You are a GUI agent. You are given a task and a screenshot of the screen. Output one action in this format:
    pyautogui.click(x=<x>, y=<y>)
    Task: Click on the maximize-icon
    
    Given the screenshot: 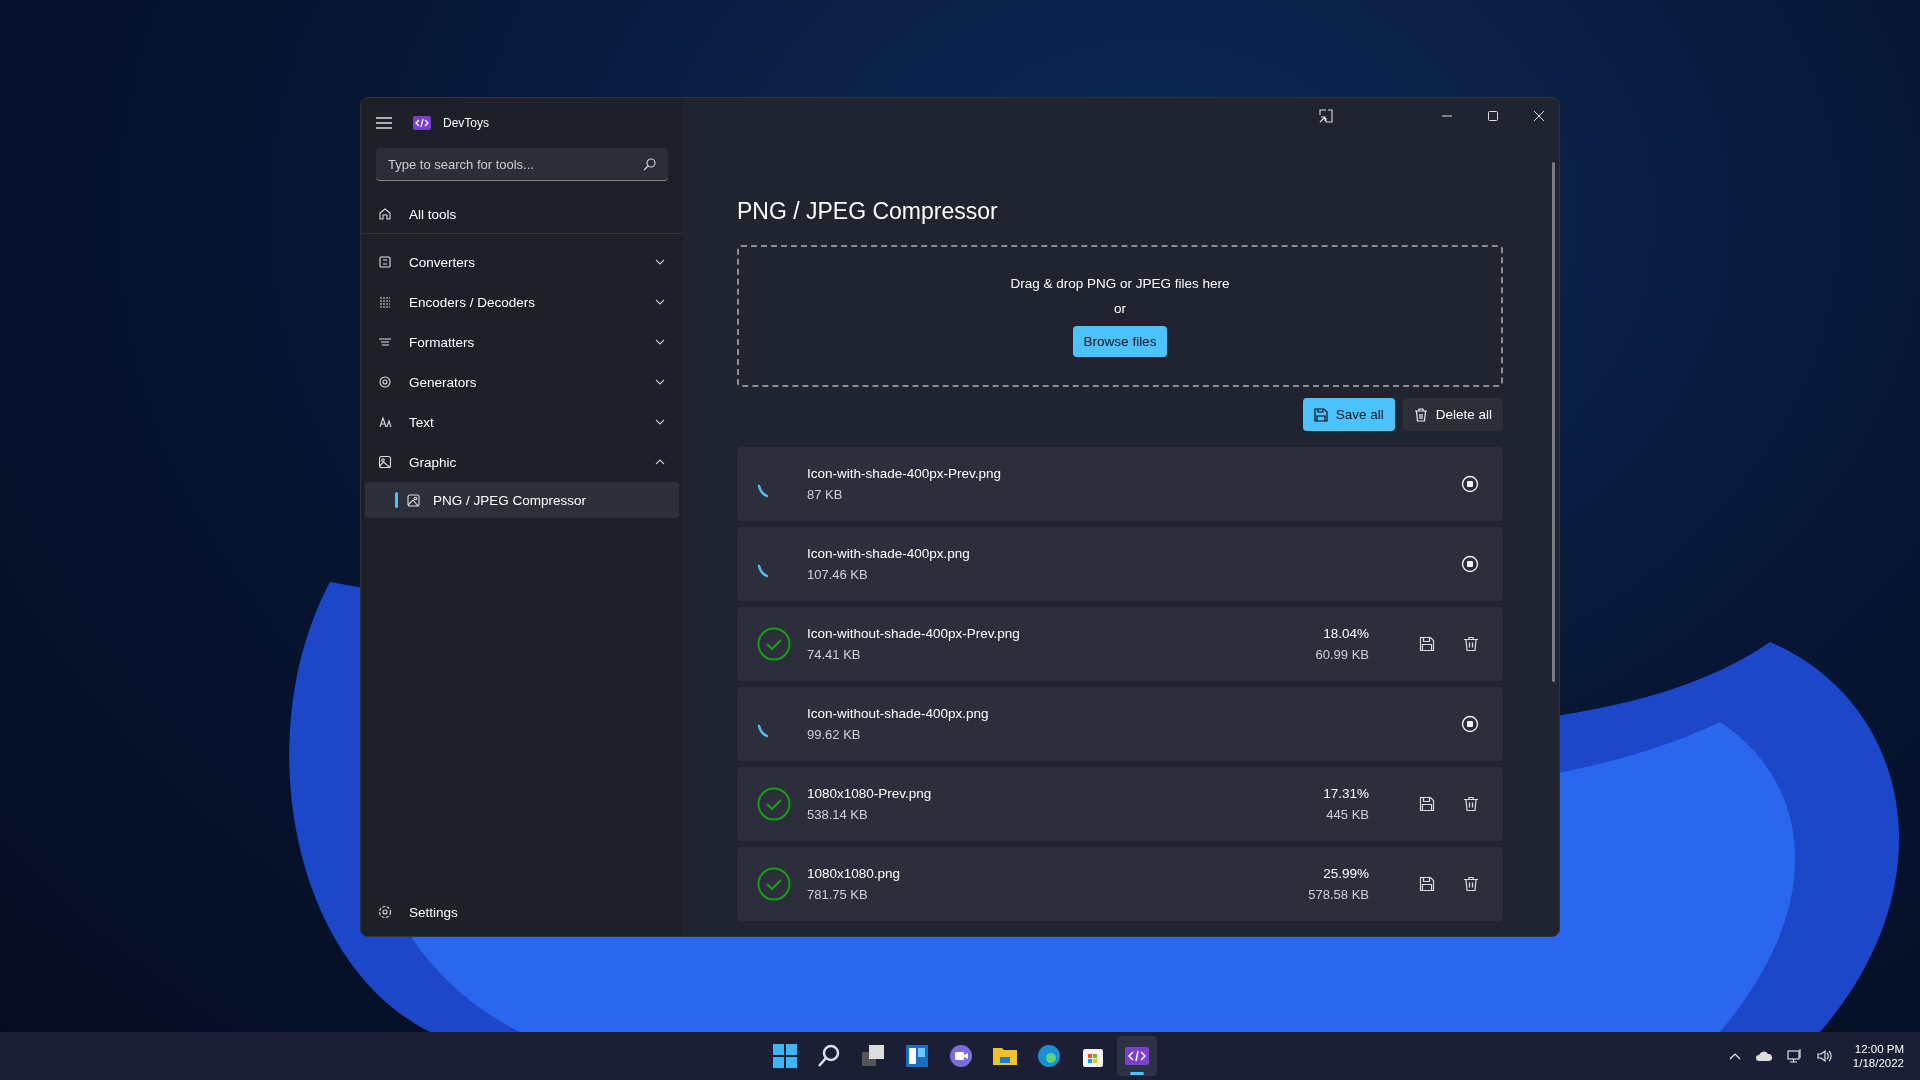 What is the action you would take?
    pyautogui.click(x=1493, y=116)
    